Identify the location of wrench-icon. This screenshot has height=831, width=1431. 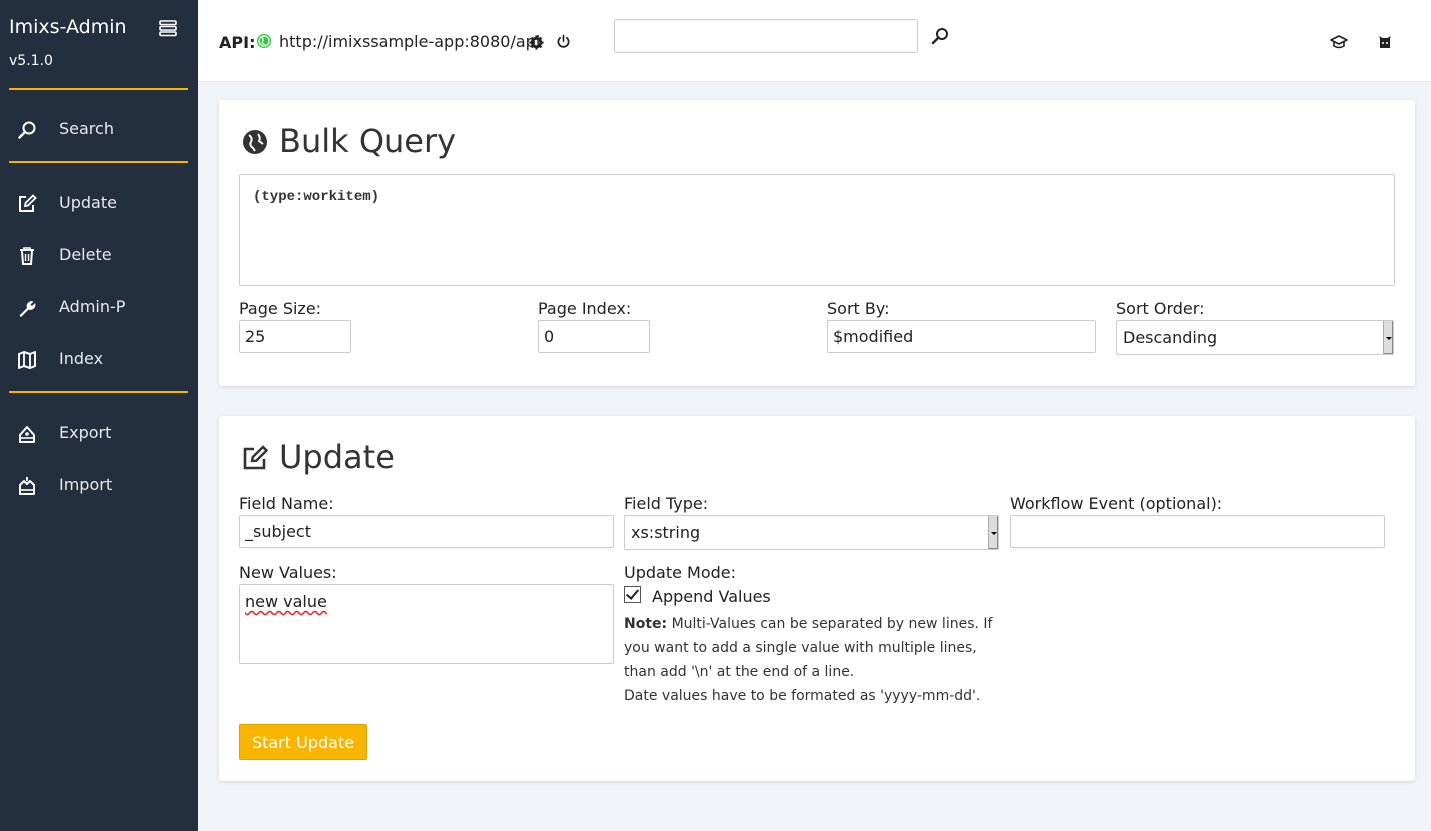
(27, 309).